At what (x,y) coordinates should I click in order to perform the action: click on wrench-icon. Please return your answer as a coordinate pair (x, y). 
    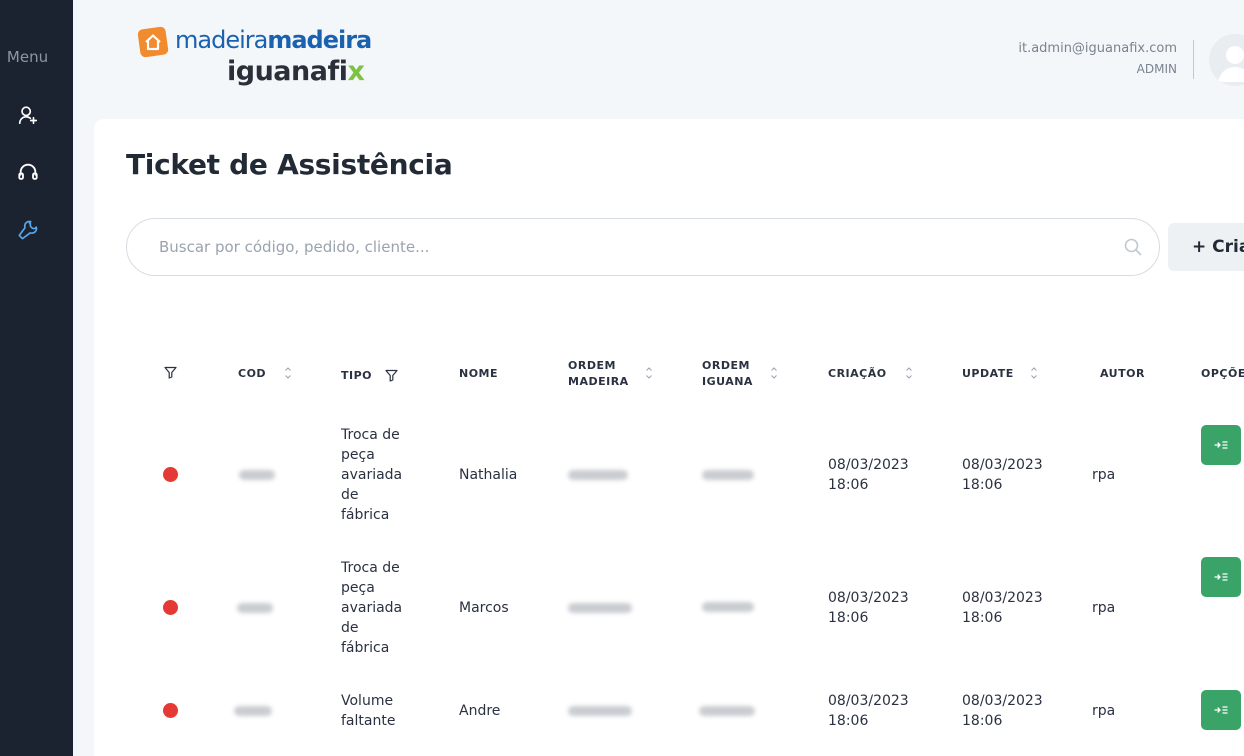
    Looking at the image, I should click on (28, 230).